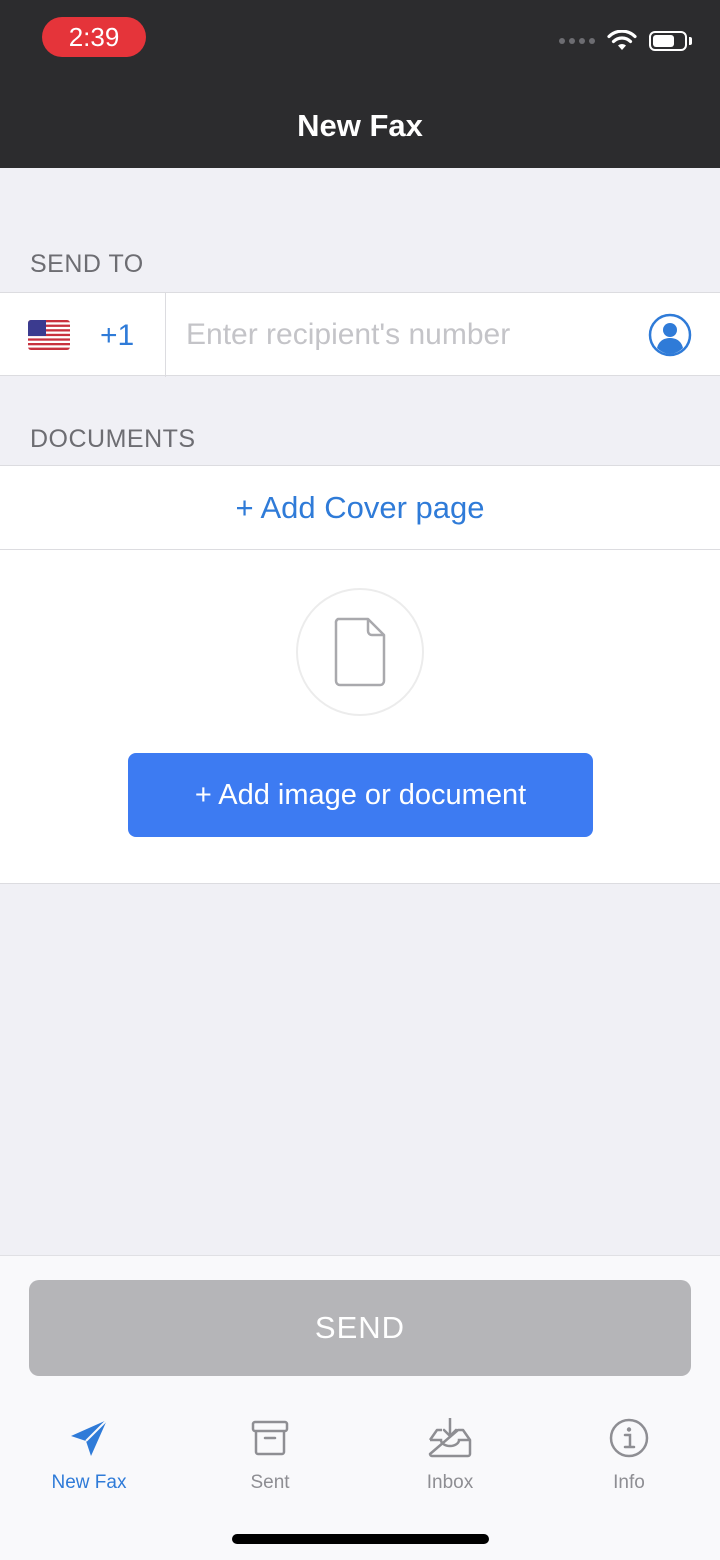 The height and width of the screenshot is (1560, 720). I want to click on send-to-row: +1, so click(360, 334).